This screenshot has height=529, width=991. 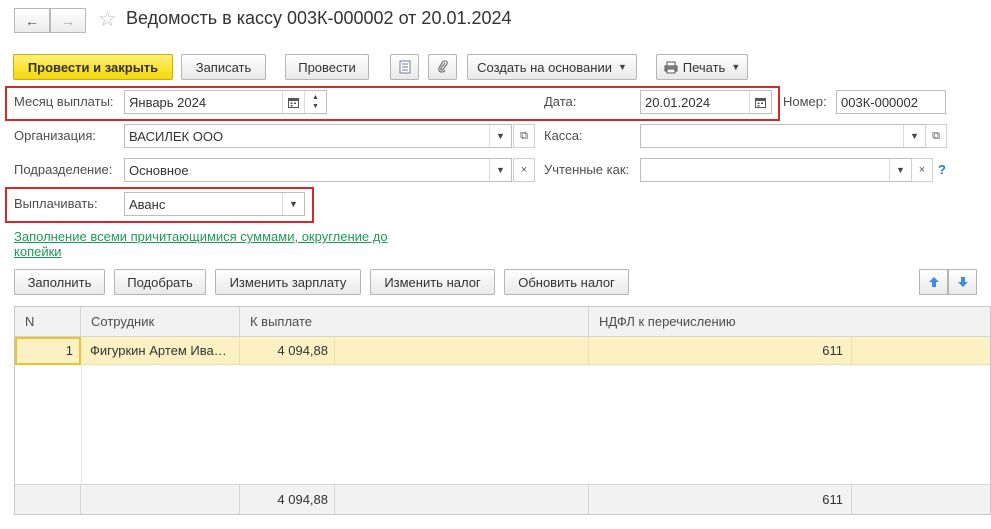 What do you see at coordinates (560, 101) in the screenshot?
I see `date-label: Дата:` at bounding box center [560, 101].